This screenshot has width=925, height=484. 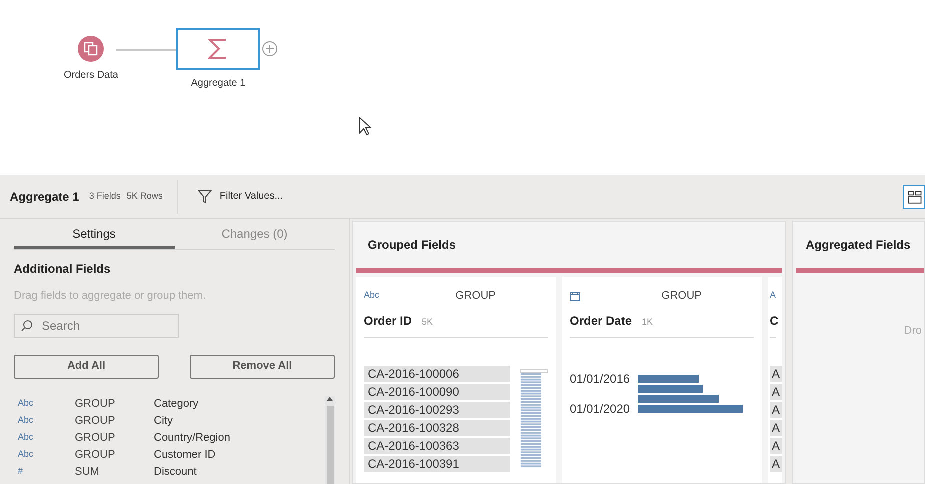 I want to click on add-step-icon, so click(x=270, y=49).